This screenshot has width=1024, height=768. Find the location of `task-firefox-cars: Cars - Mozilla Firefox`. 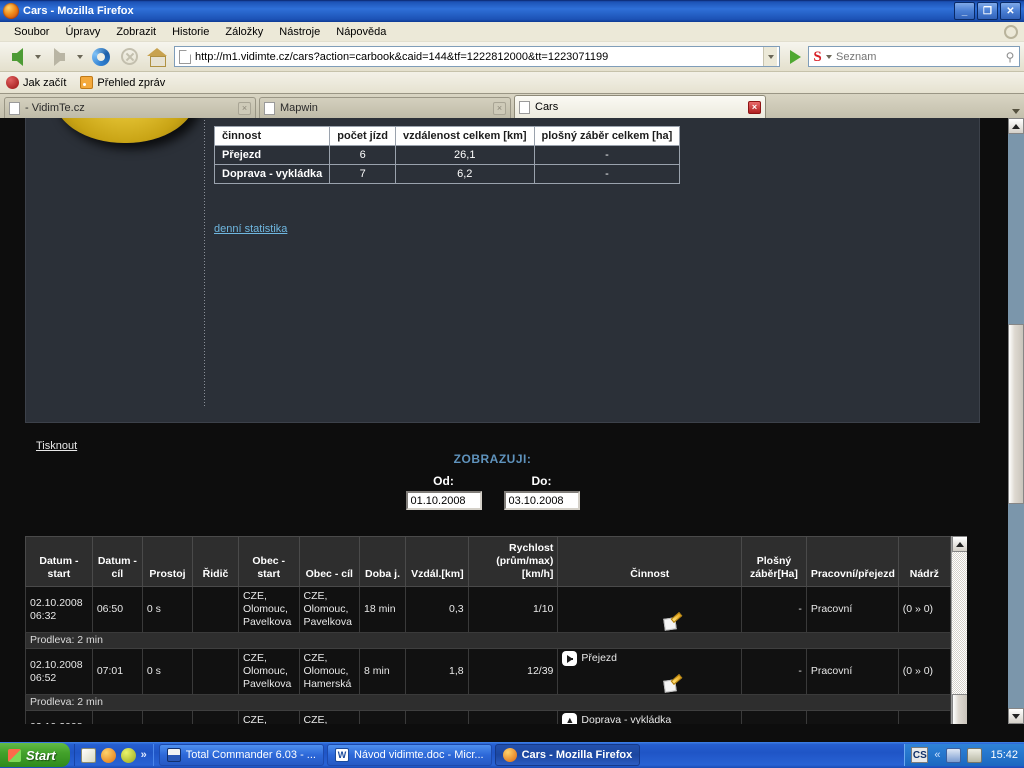

task-firefox-cars: Cars - Mozilla Firefox is located at coordinates (567, 755).